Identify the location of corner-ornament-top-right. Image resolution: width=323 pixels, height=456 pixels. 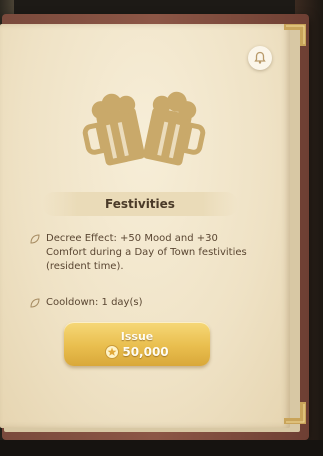
(295, 35).